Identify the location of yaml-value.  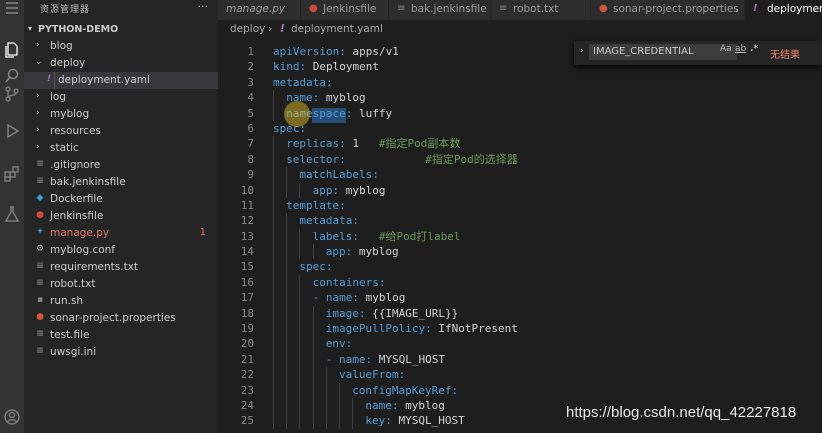
(369, 236).